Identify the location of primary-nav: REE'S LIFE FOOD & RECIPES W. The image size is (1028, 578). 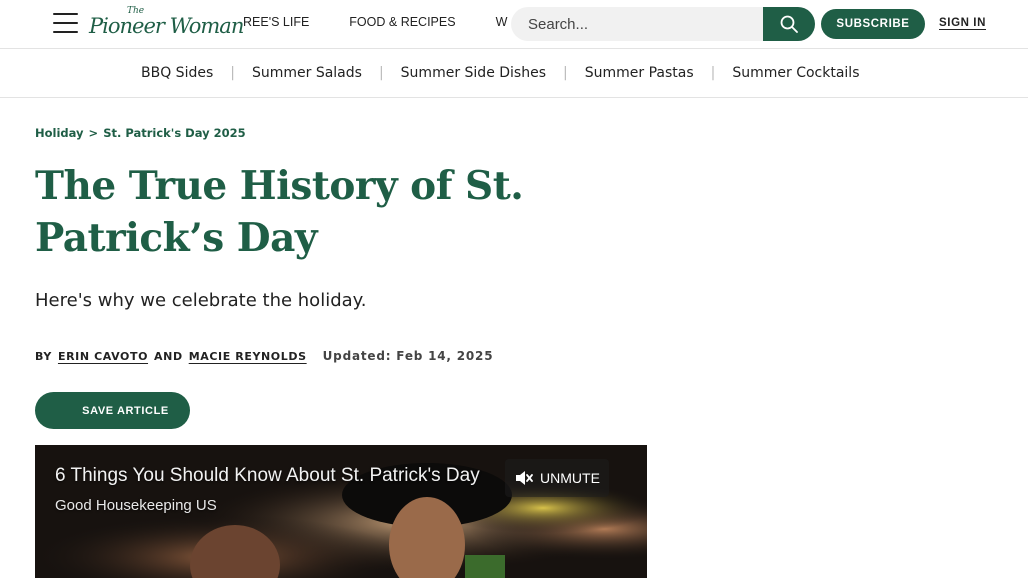
(395, 22).